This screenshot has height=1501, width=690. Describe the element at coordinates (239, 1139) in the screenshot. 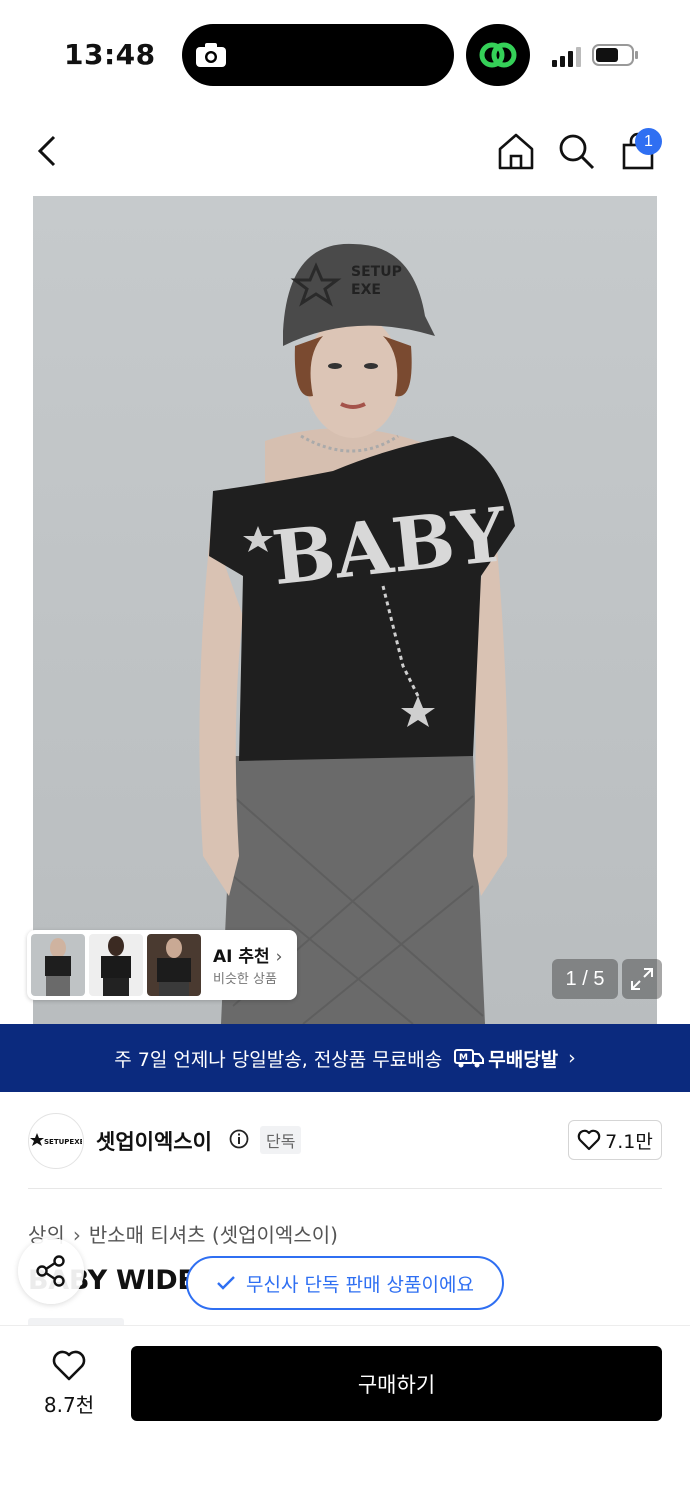

I see `info-icon` at that location.